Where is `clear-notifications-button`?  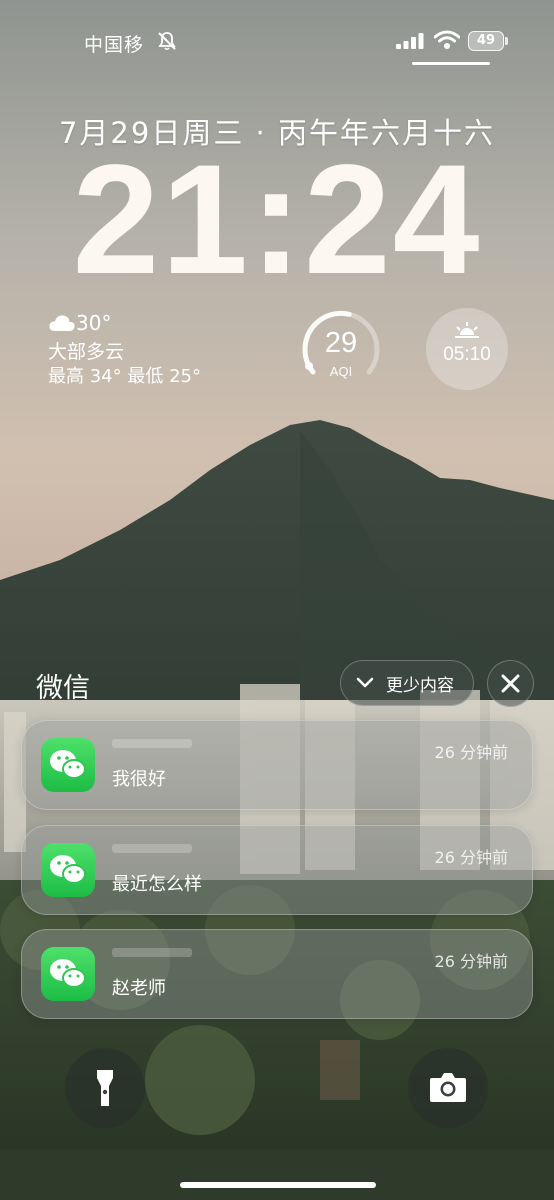 clear-notifications-button is located at coordinates (510, 683).